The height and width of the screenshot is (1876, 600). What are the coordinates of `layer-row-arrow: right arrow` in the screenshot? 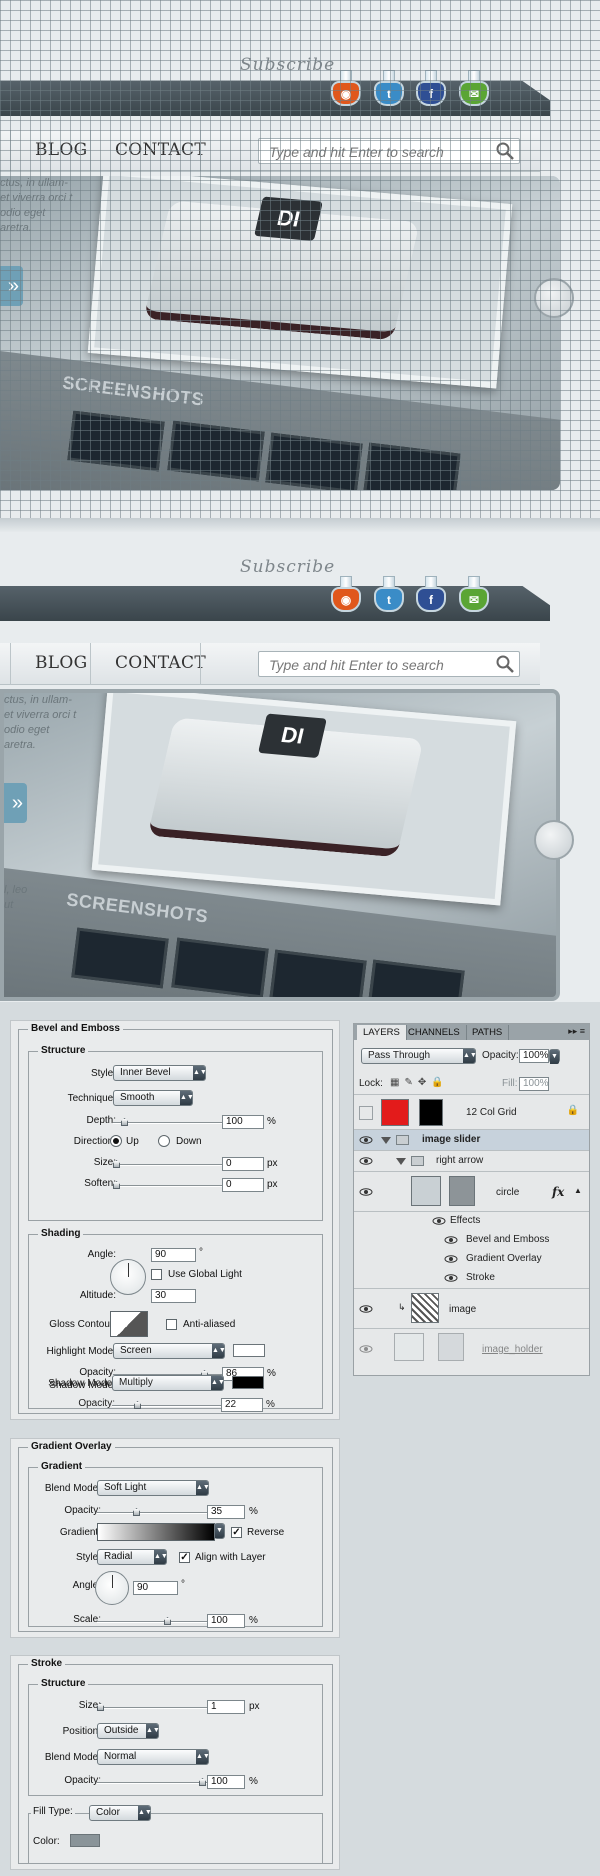 It's located at (471, 1161).